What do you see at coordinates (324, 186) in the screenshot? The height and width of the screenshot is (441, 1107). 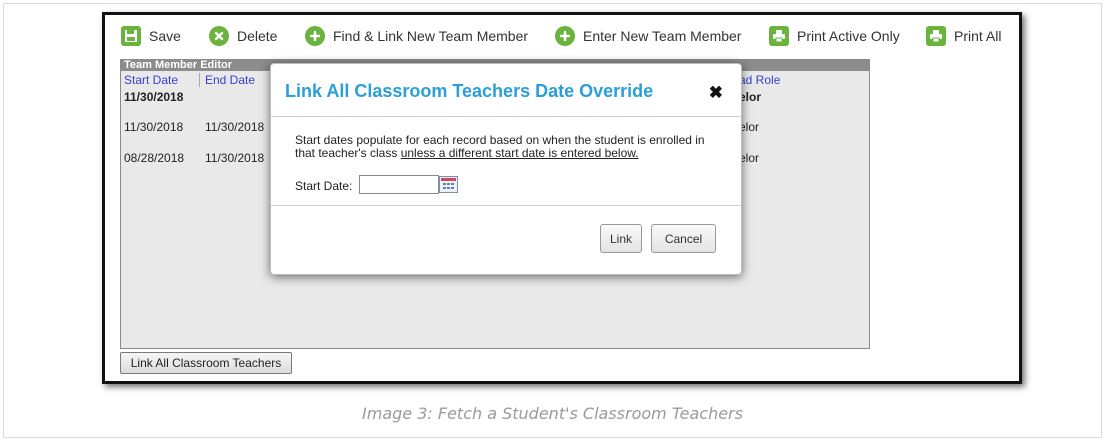 I see `start-date-label: Start Date:` at bounding box center [324, 186].